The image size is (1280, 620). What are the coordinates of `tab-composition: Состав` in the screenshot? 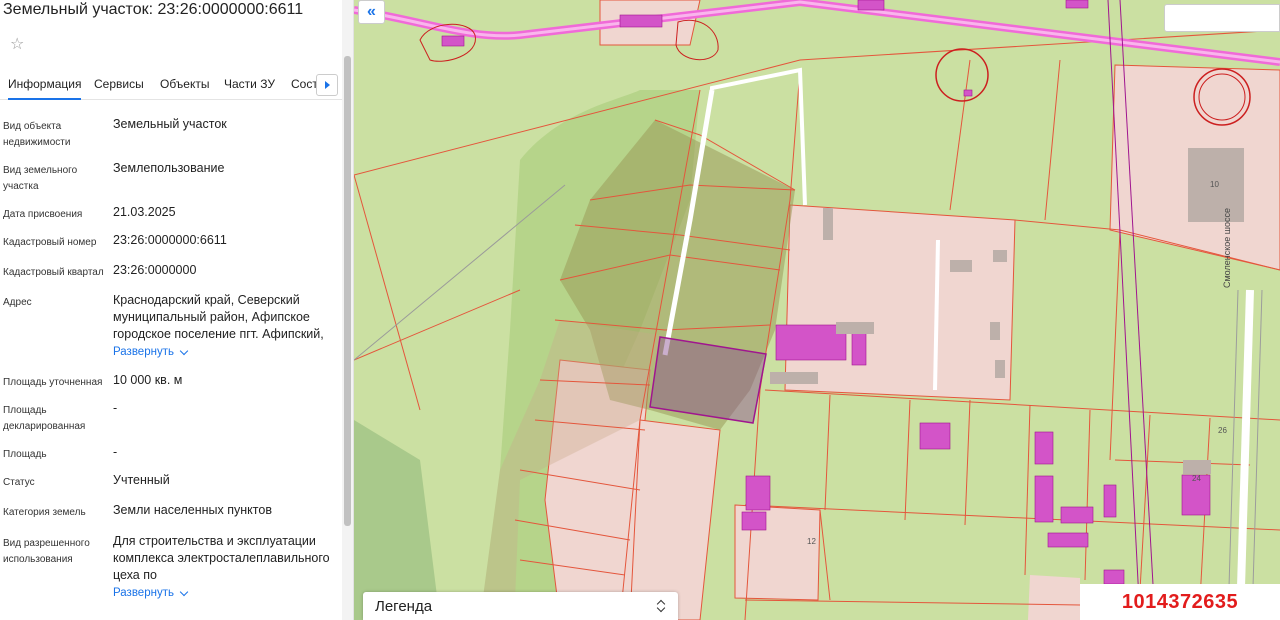 It's located at (305, 84).